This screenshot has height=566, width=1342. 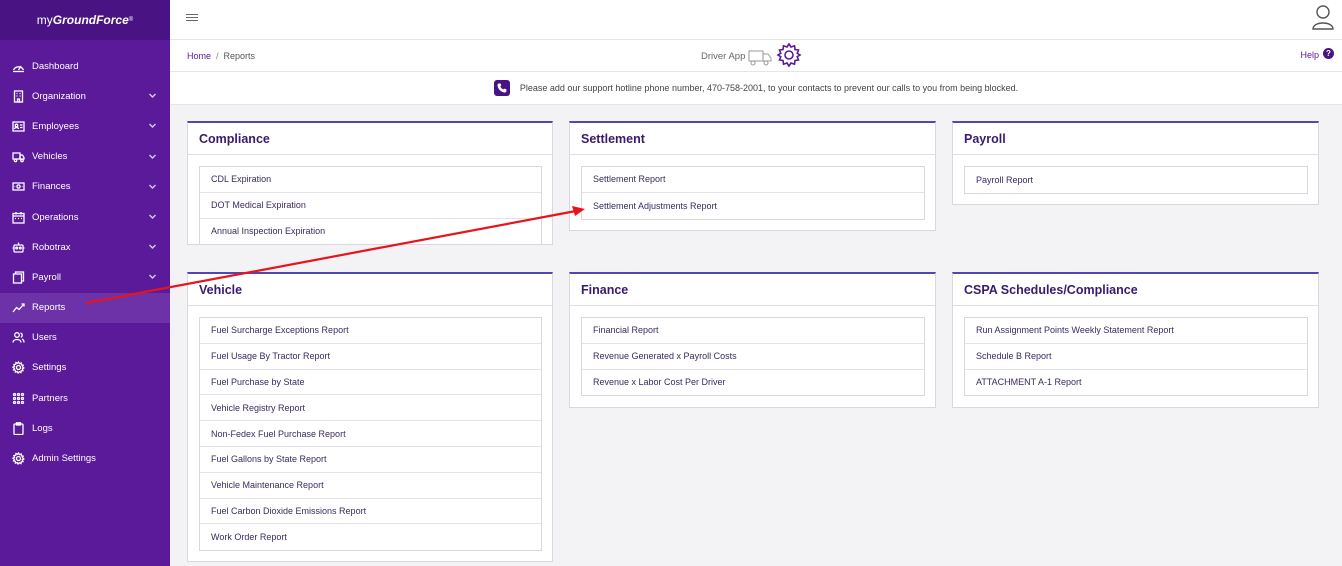 I want to click on sidebar-item-admin-settings: Admin Settings, so click(x=85, y=458).